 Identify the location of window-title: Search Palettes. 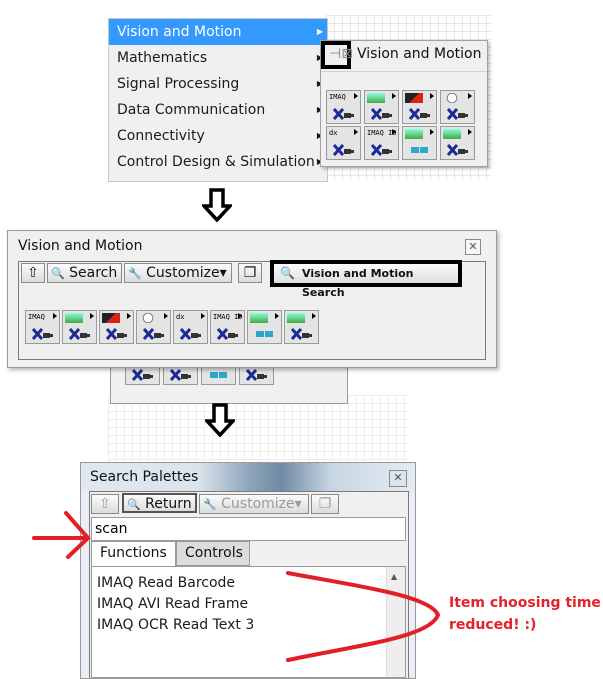
(144, 477).